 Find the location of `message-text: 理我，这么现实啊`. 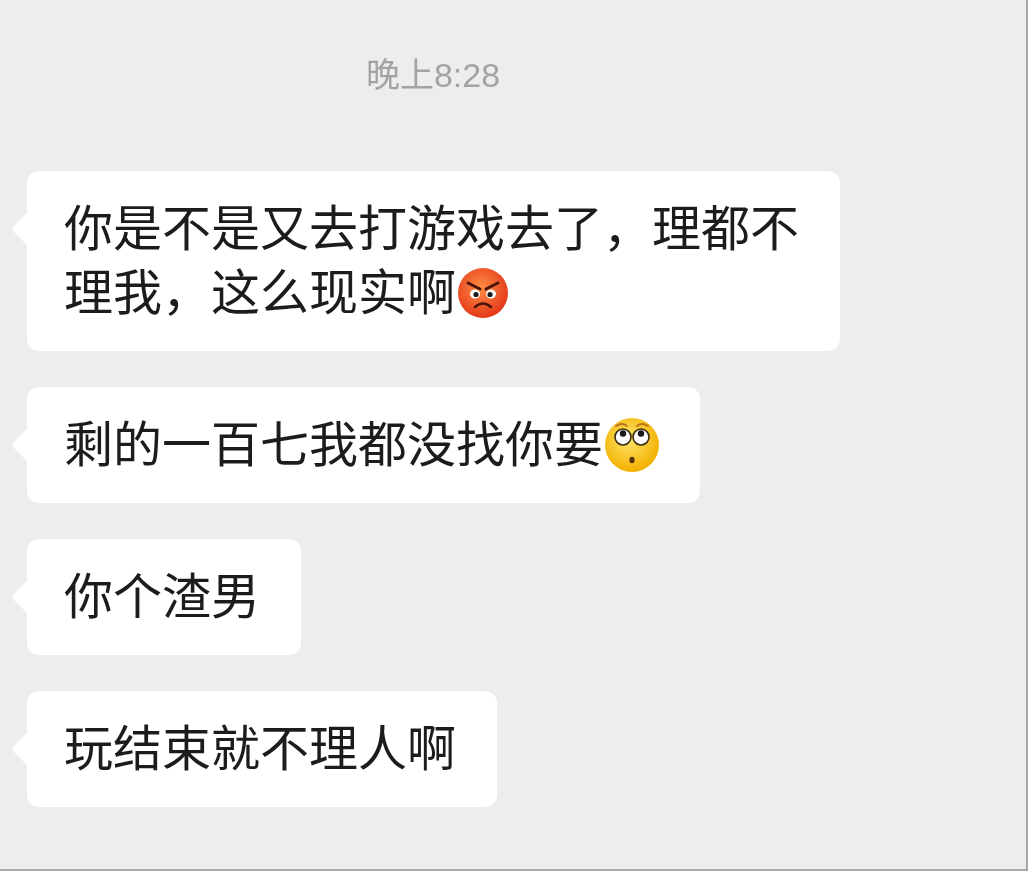

message-text: 理我，这么现实啊 is located at coordinates (260, 293).